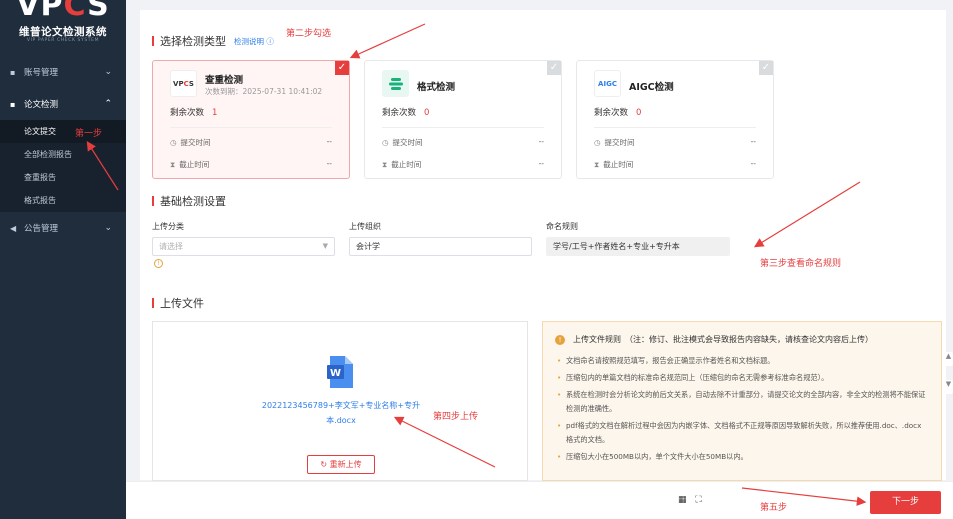 The image size is (953, 519). What do you see at coordinates (742, 361) in the screenshot?
I see `rule-item: 文档命名请按照规范填写，报告会正确显示作者姓名和文档标题。` at bounding box center [742, 361].